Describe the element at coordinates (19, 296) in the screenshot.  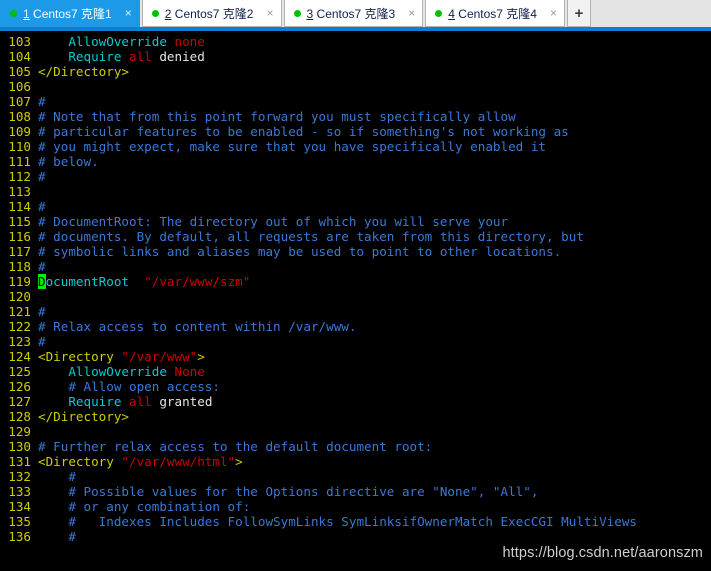
I see `line-number: 120` at that location.